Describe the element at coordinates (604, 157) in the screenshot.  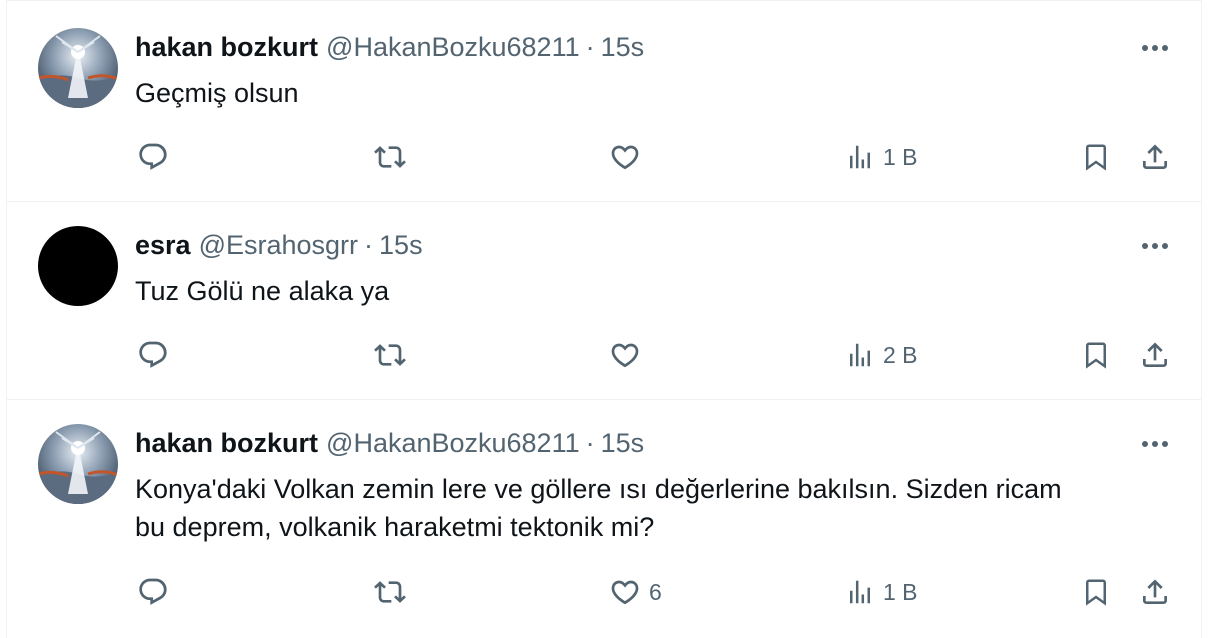
I see `tweet-actions: 1 B` at that location.